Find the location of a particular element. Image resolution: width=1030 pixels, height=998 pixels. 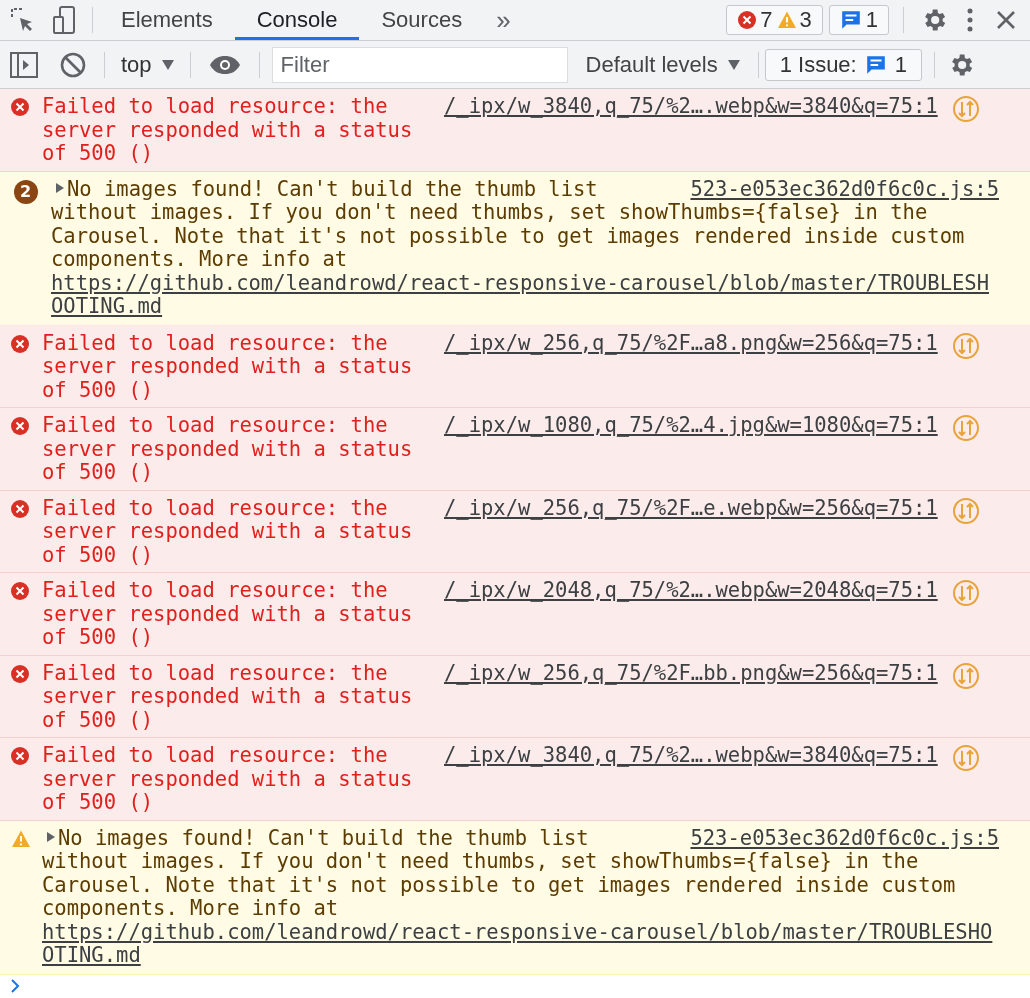

filter-field: Filter is located at coordinates (419, 64).